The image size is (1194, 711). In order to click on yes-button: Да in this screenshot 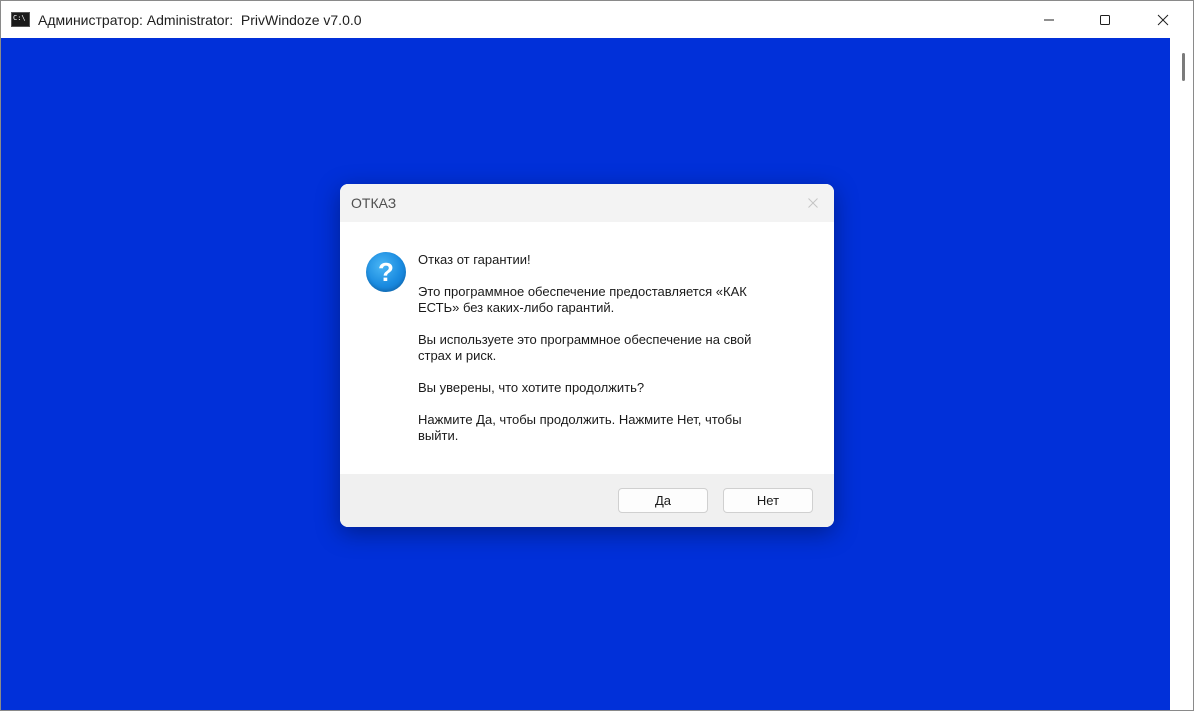, I will do `click(663, 500)`.